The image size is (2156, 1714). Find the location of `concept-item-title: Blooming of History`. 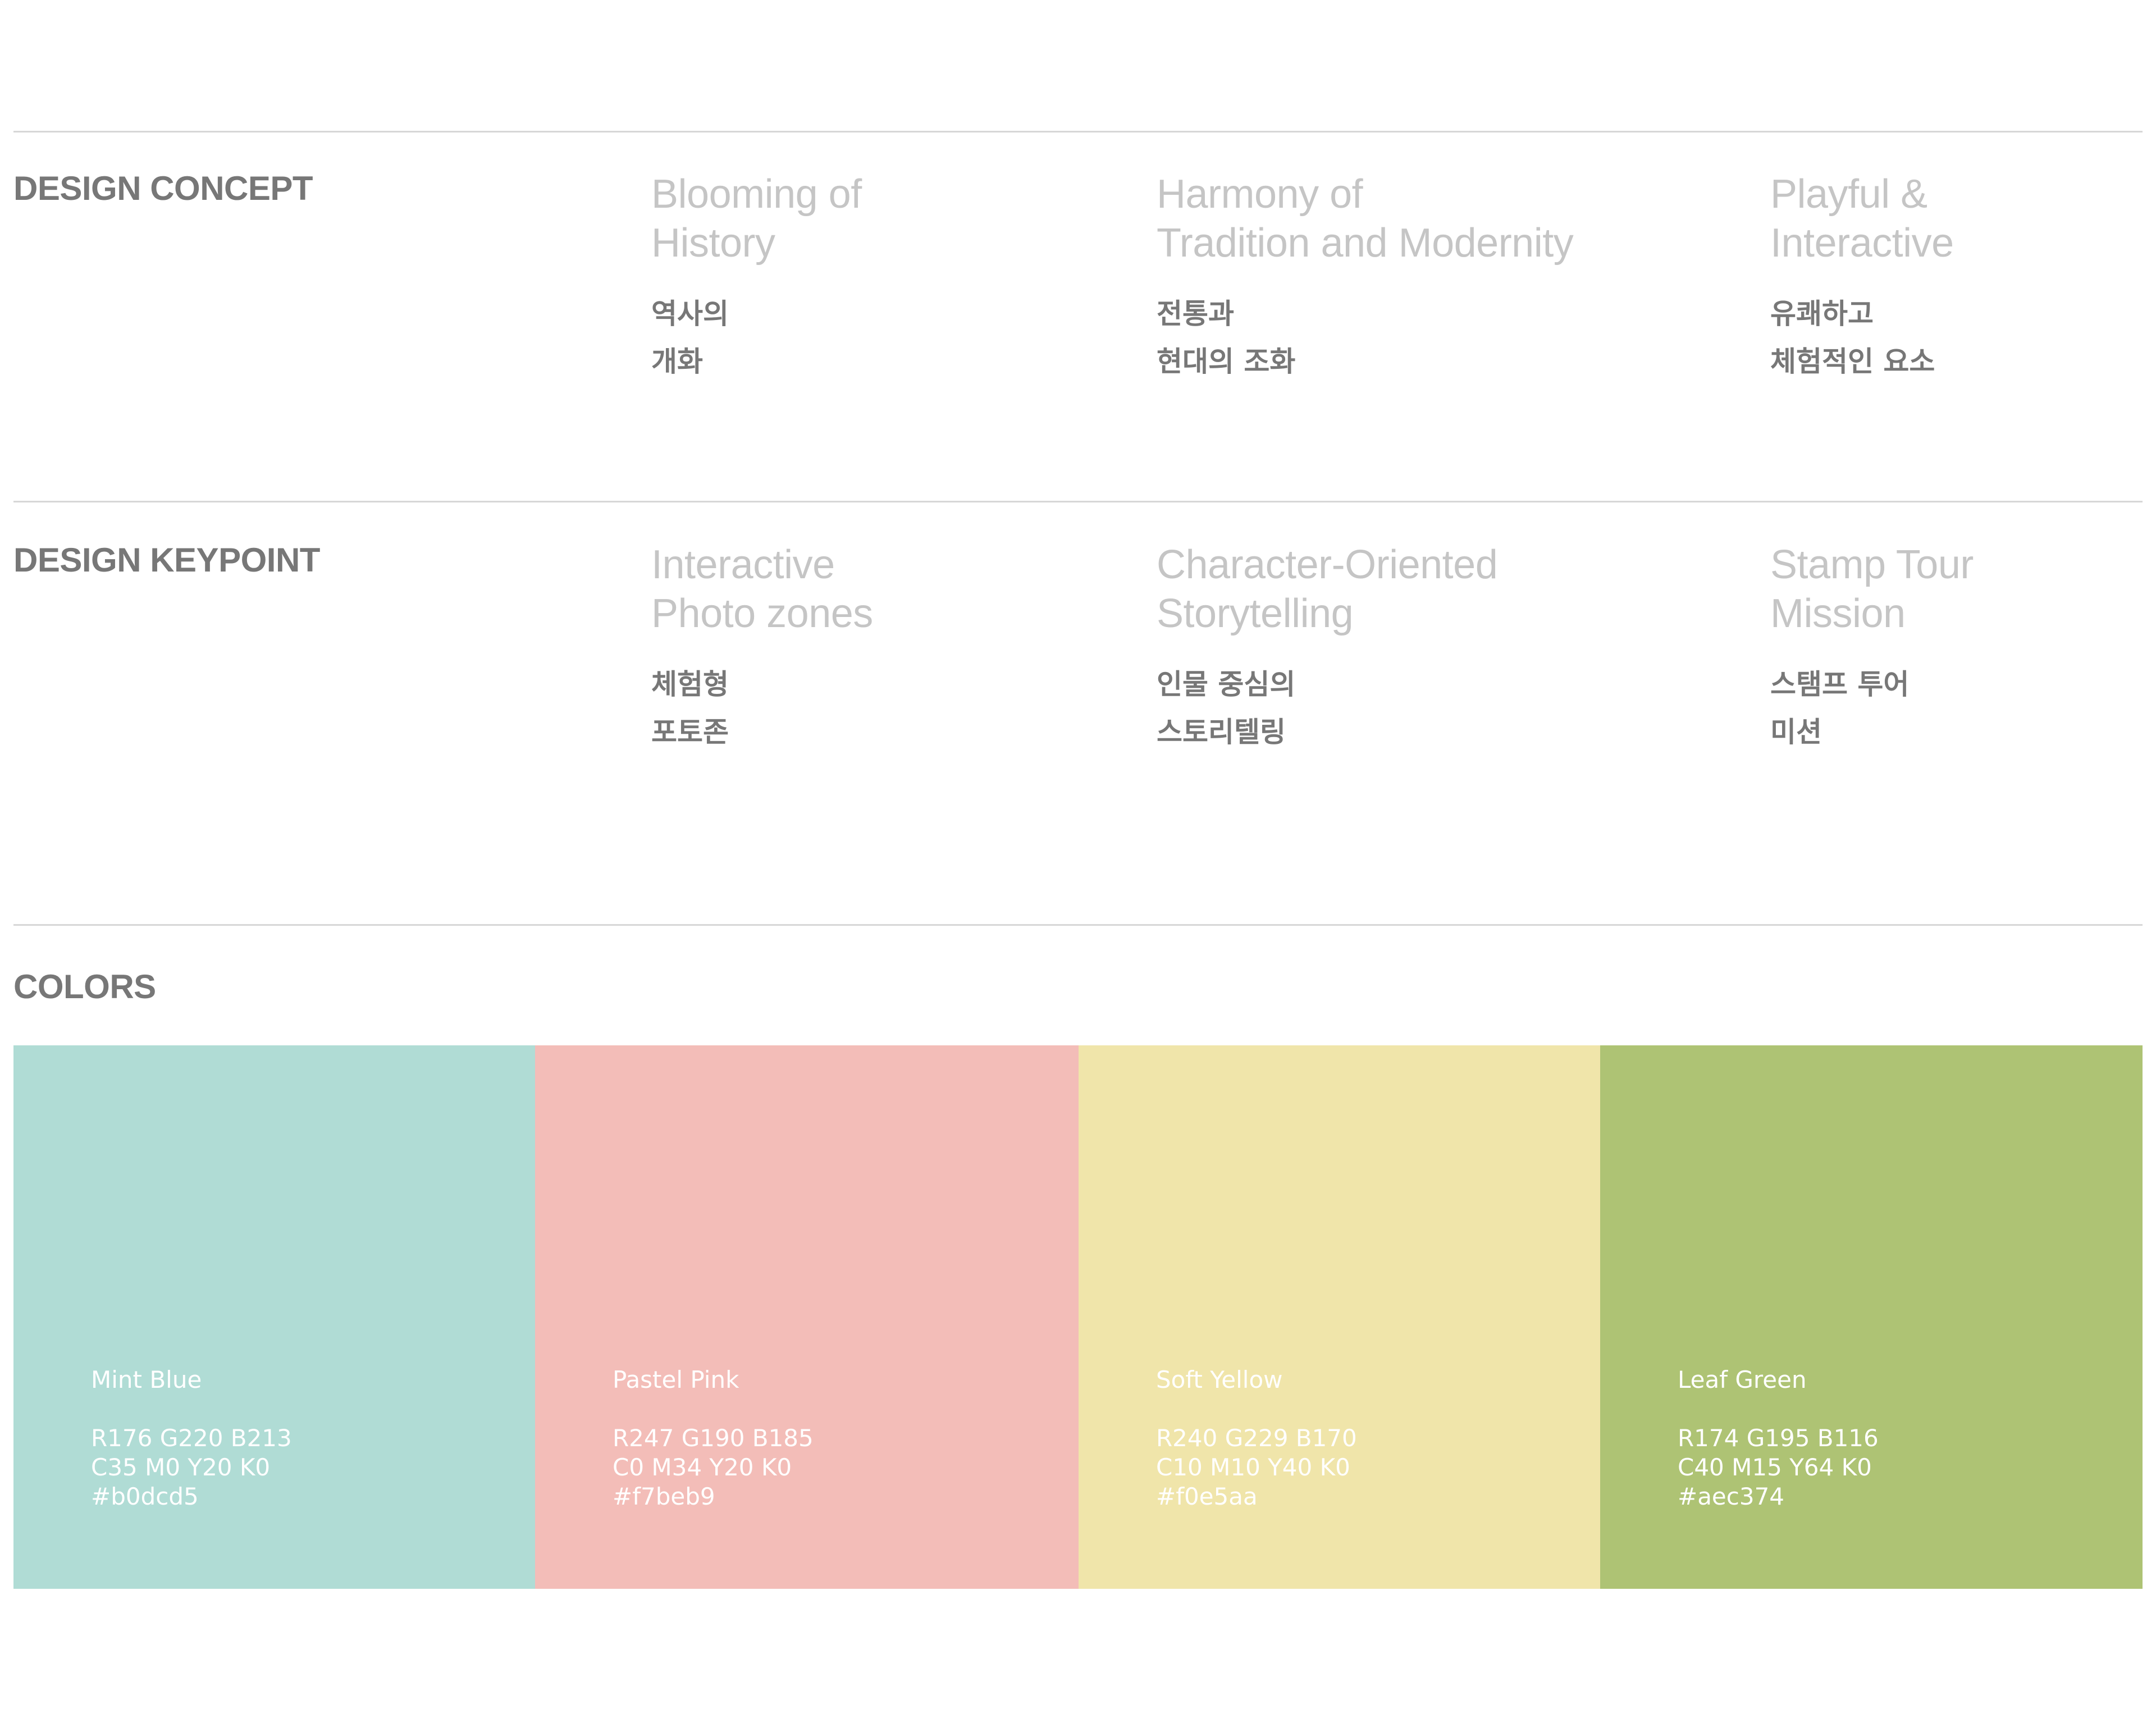

concept-item-title: Blooming of History is located at coordinates (756, 219).